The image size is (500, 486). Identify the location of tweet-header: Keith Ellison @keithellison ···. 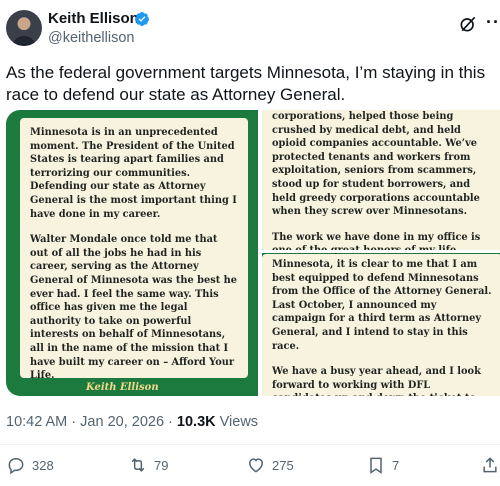
(250, 27).